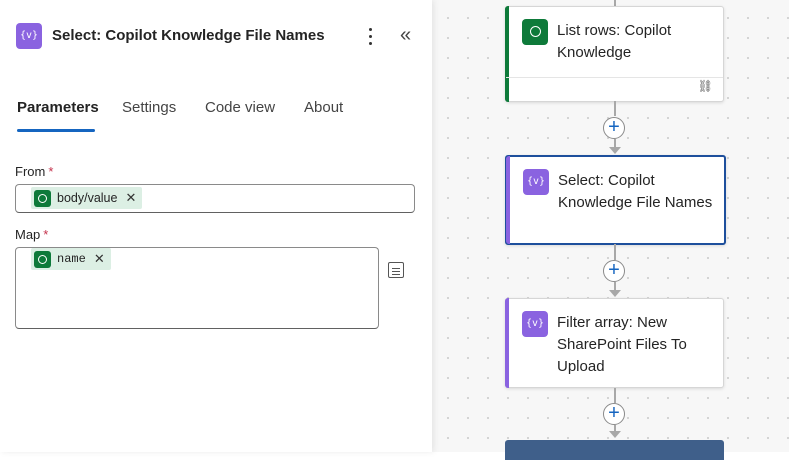 The image size is (789, 460). I want to click on map-input: name ✕, so click(197, 288).